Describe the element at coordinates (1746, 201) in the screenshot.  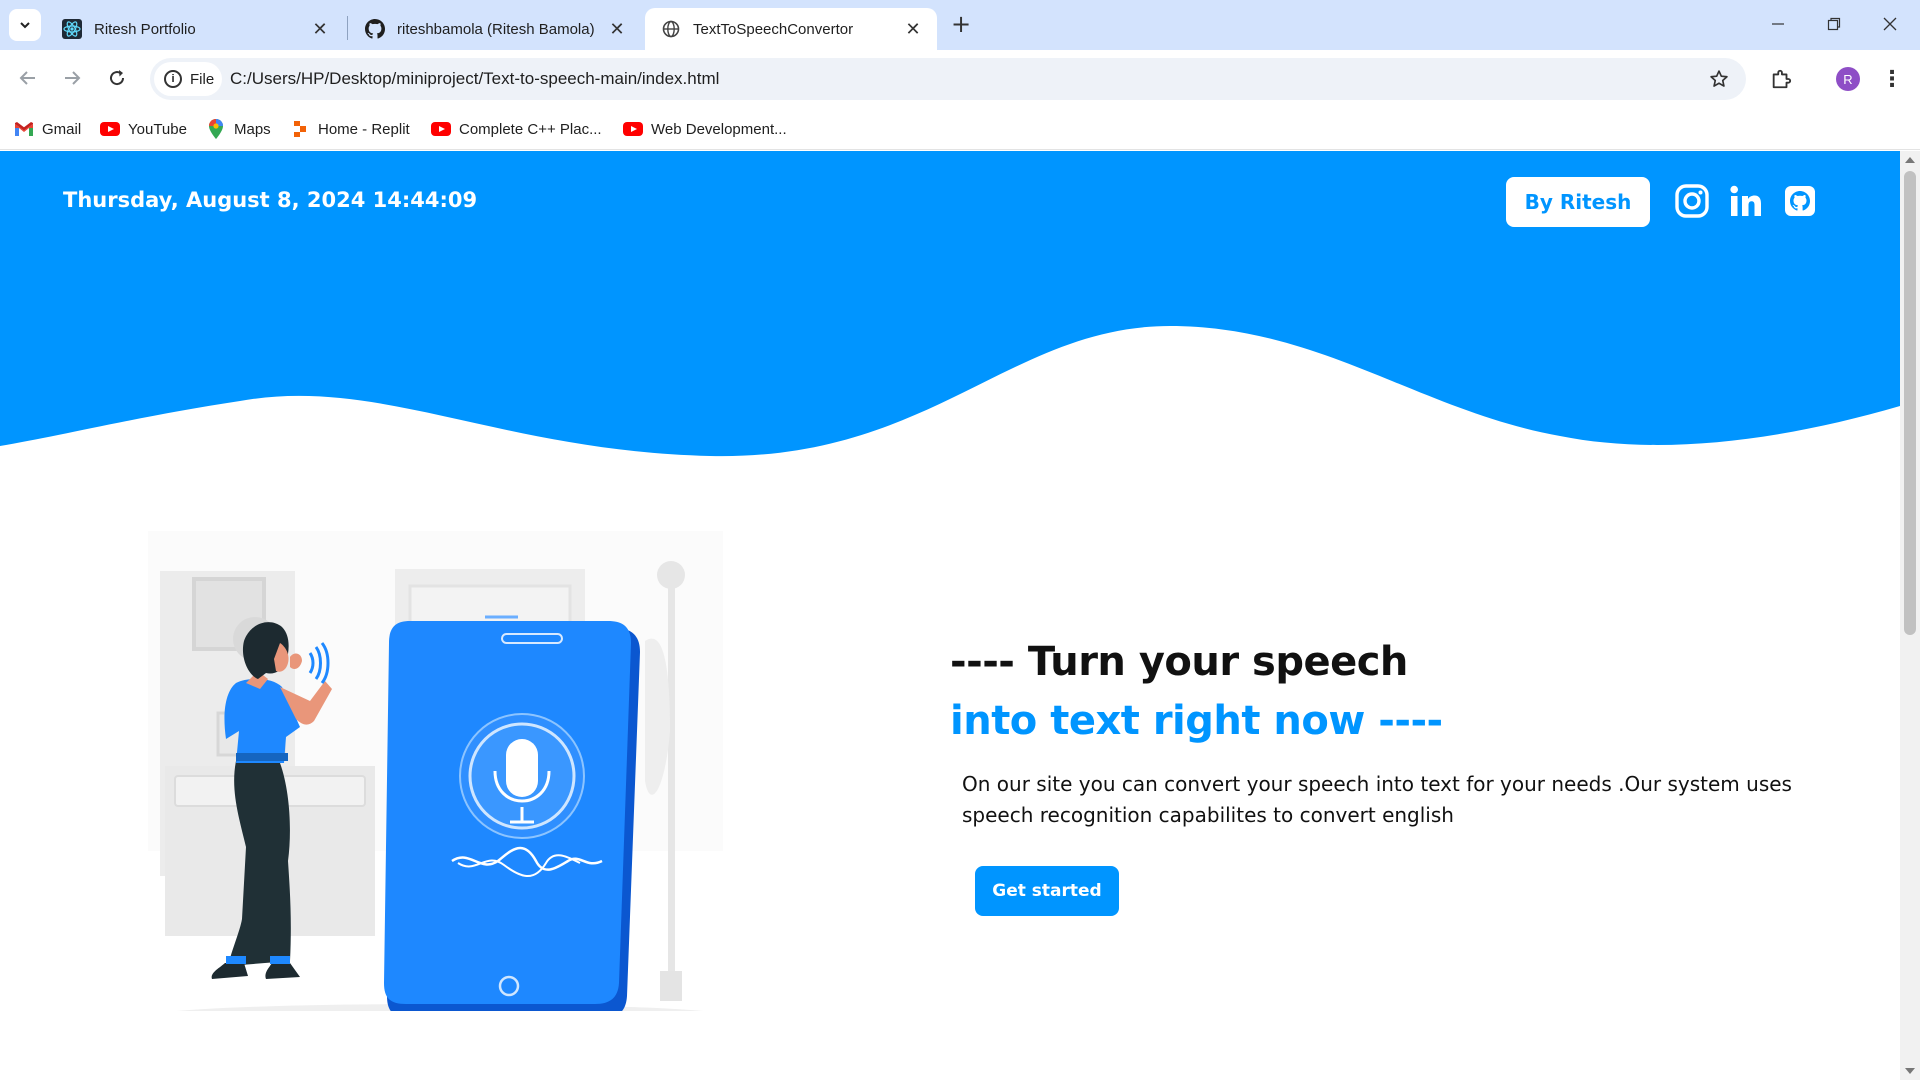
I see `linkedin-icon` at that location.